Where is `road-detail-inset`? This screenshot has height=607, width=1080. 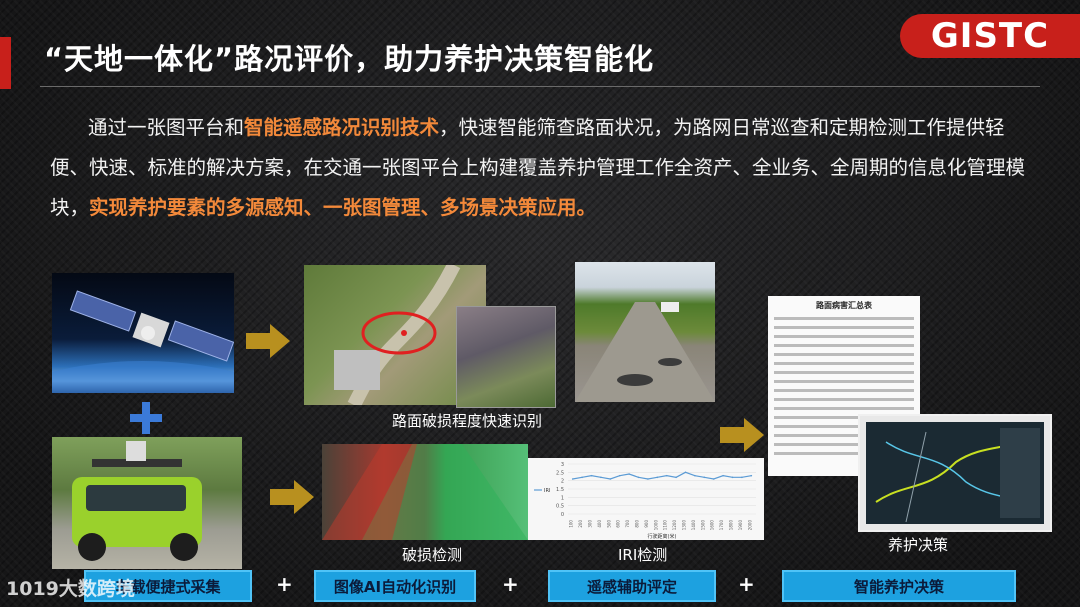
road-detail-inset is located at coordinates (506, 357).